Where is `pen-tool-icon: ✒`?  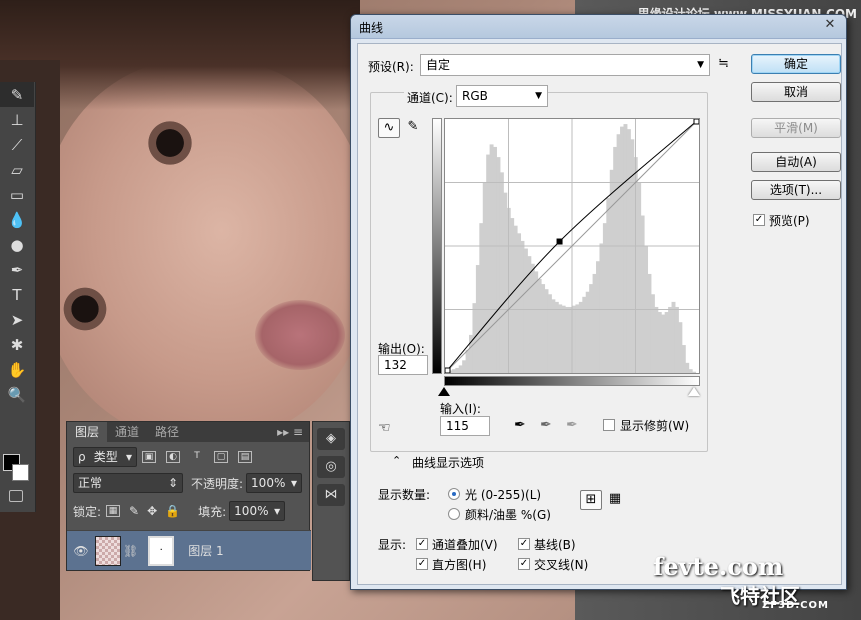 pen-tool-icon: ✒ is located at coordinates (17, 269).